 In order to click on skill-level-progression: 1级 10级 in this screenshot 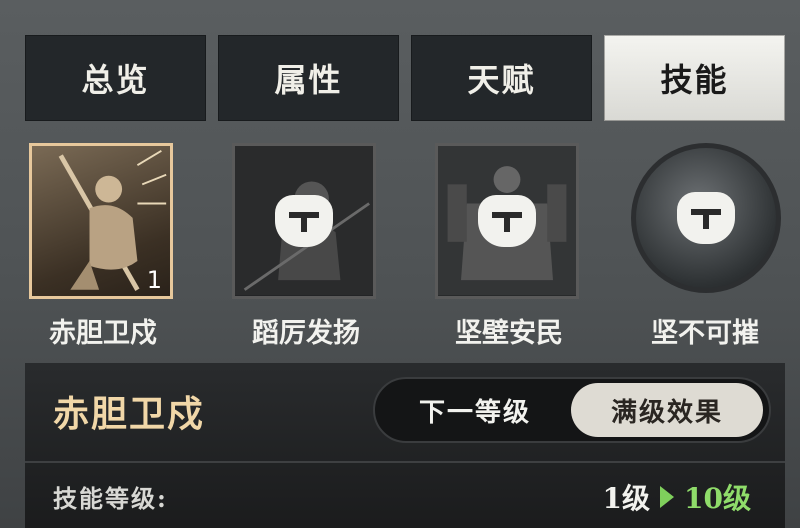, I will do `click(677, 497)`.